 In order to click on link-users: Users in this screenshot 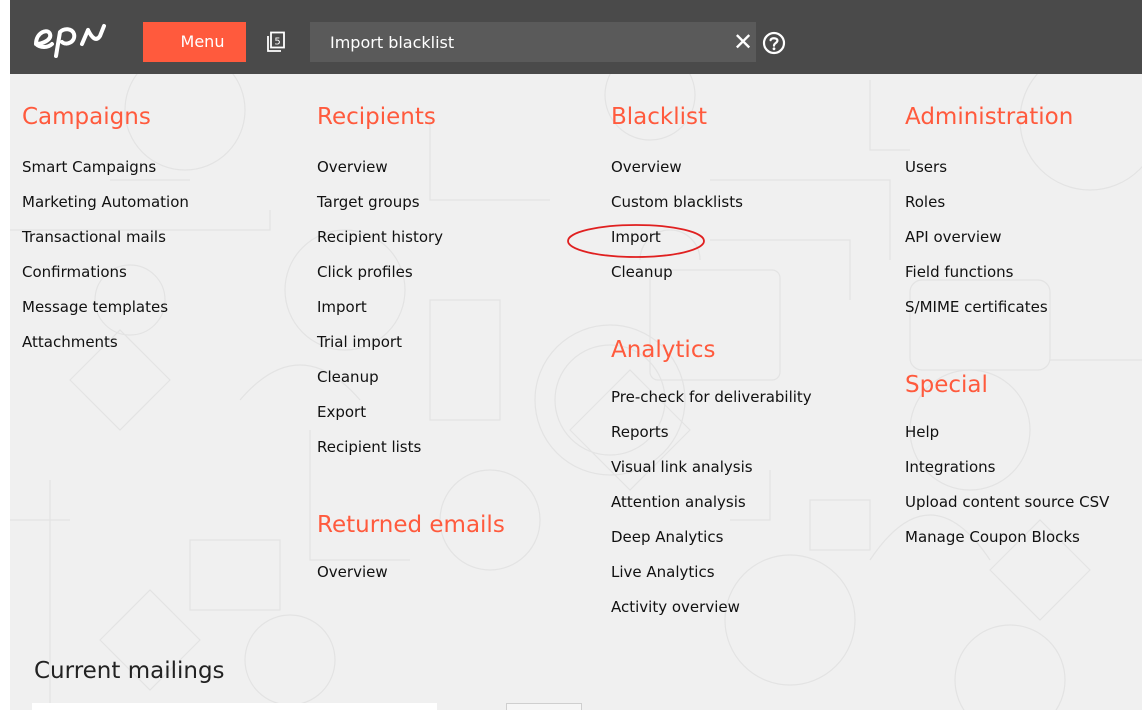, I will do `click(926, 167)`.